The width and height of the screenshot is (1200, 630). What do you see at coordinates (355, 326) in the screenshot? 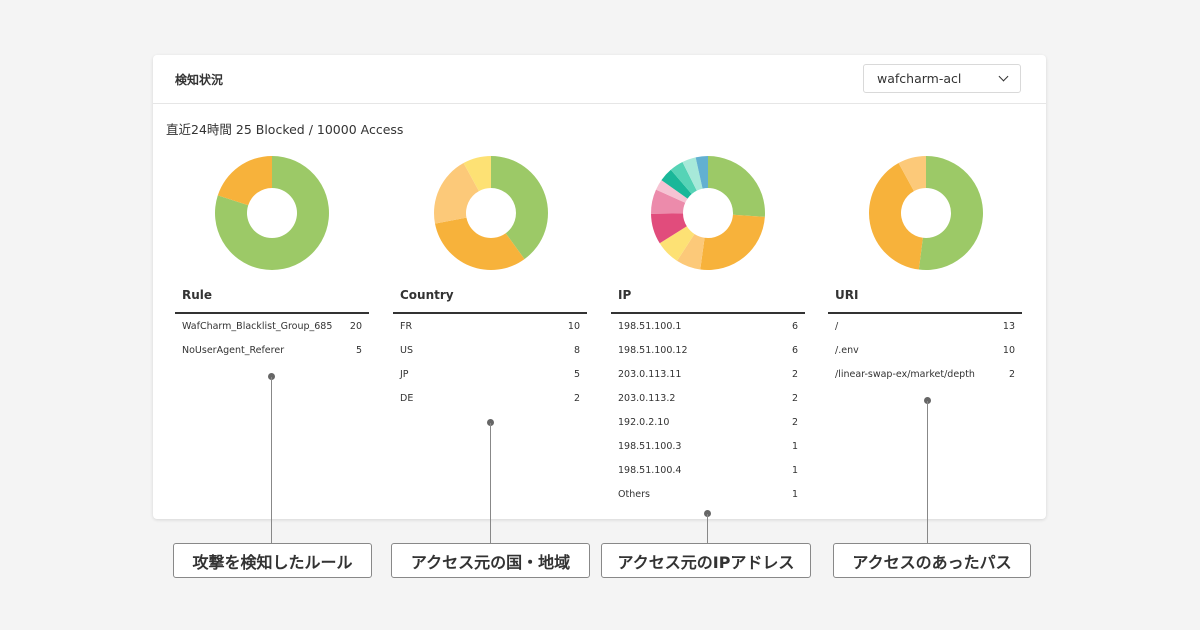
I see `row-count: 20` at bounding box center [355, 326].